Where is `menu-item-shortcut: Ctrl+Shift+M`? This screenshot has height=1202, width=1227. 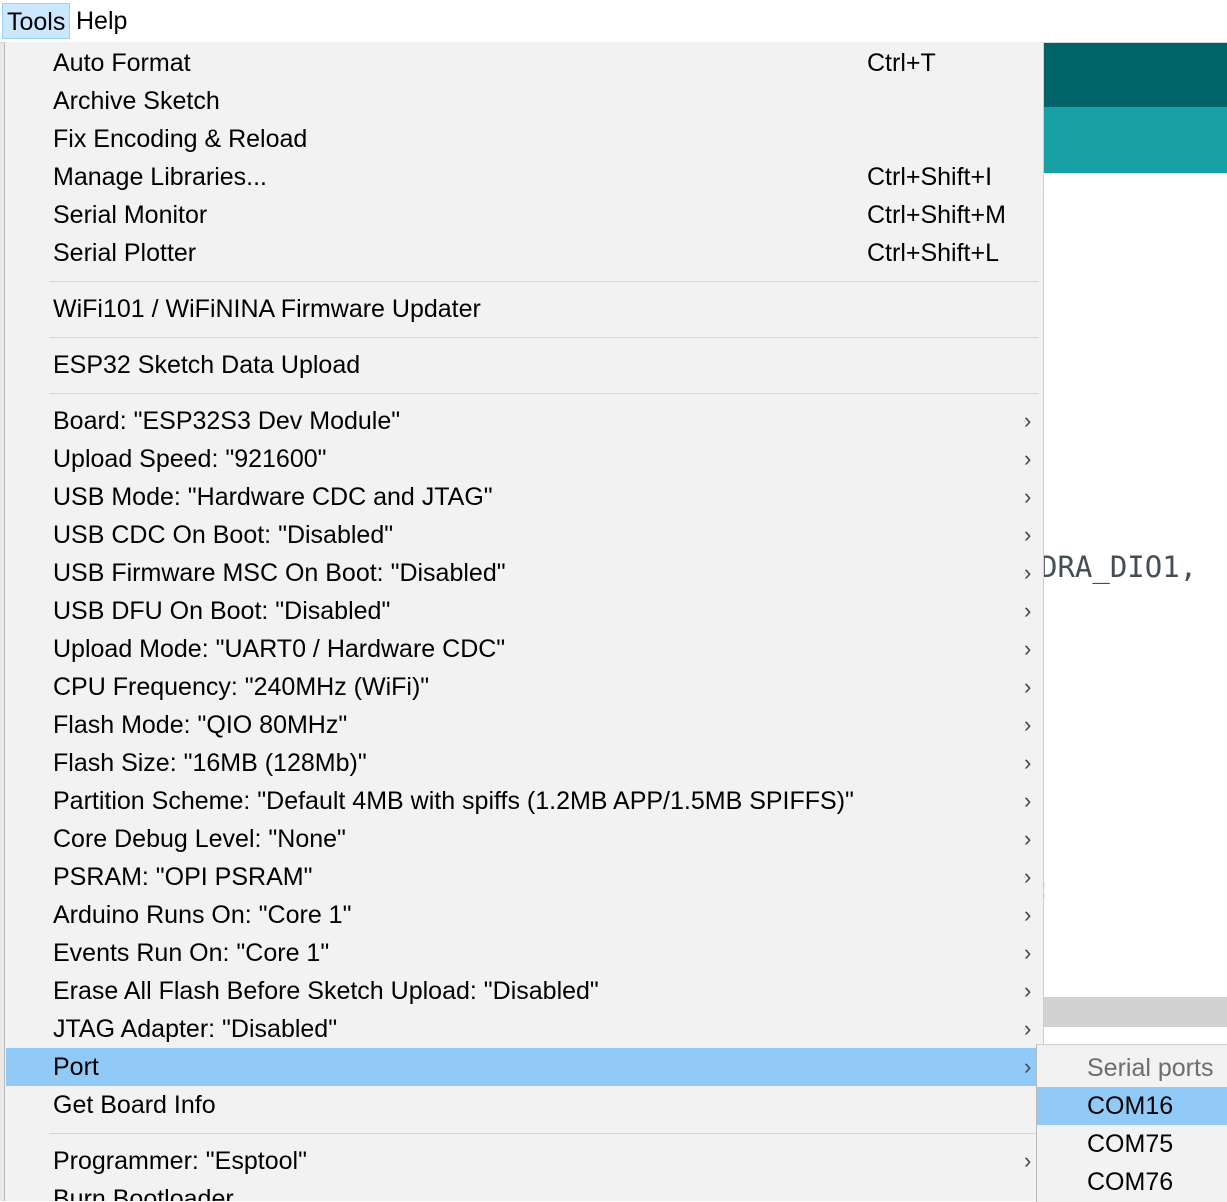
menu-item-shortcut: Ctrl+Shift+M is located at coordinates (936, 215).